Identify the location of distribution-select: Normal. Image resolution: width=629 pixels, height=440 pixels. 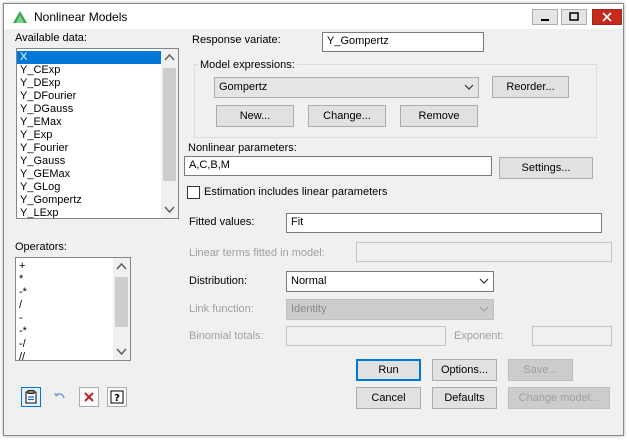
(390, 281).